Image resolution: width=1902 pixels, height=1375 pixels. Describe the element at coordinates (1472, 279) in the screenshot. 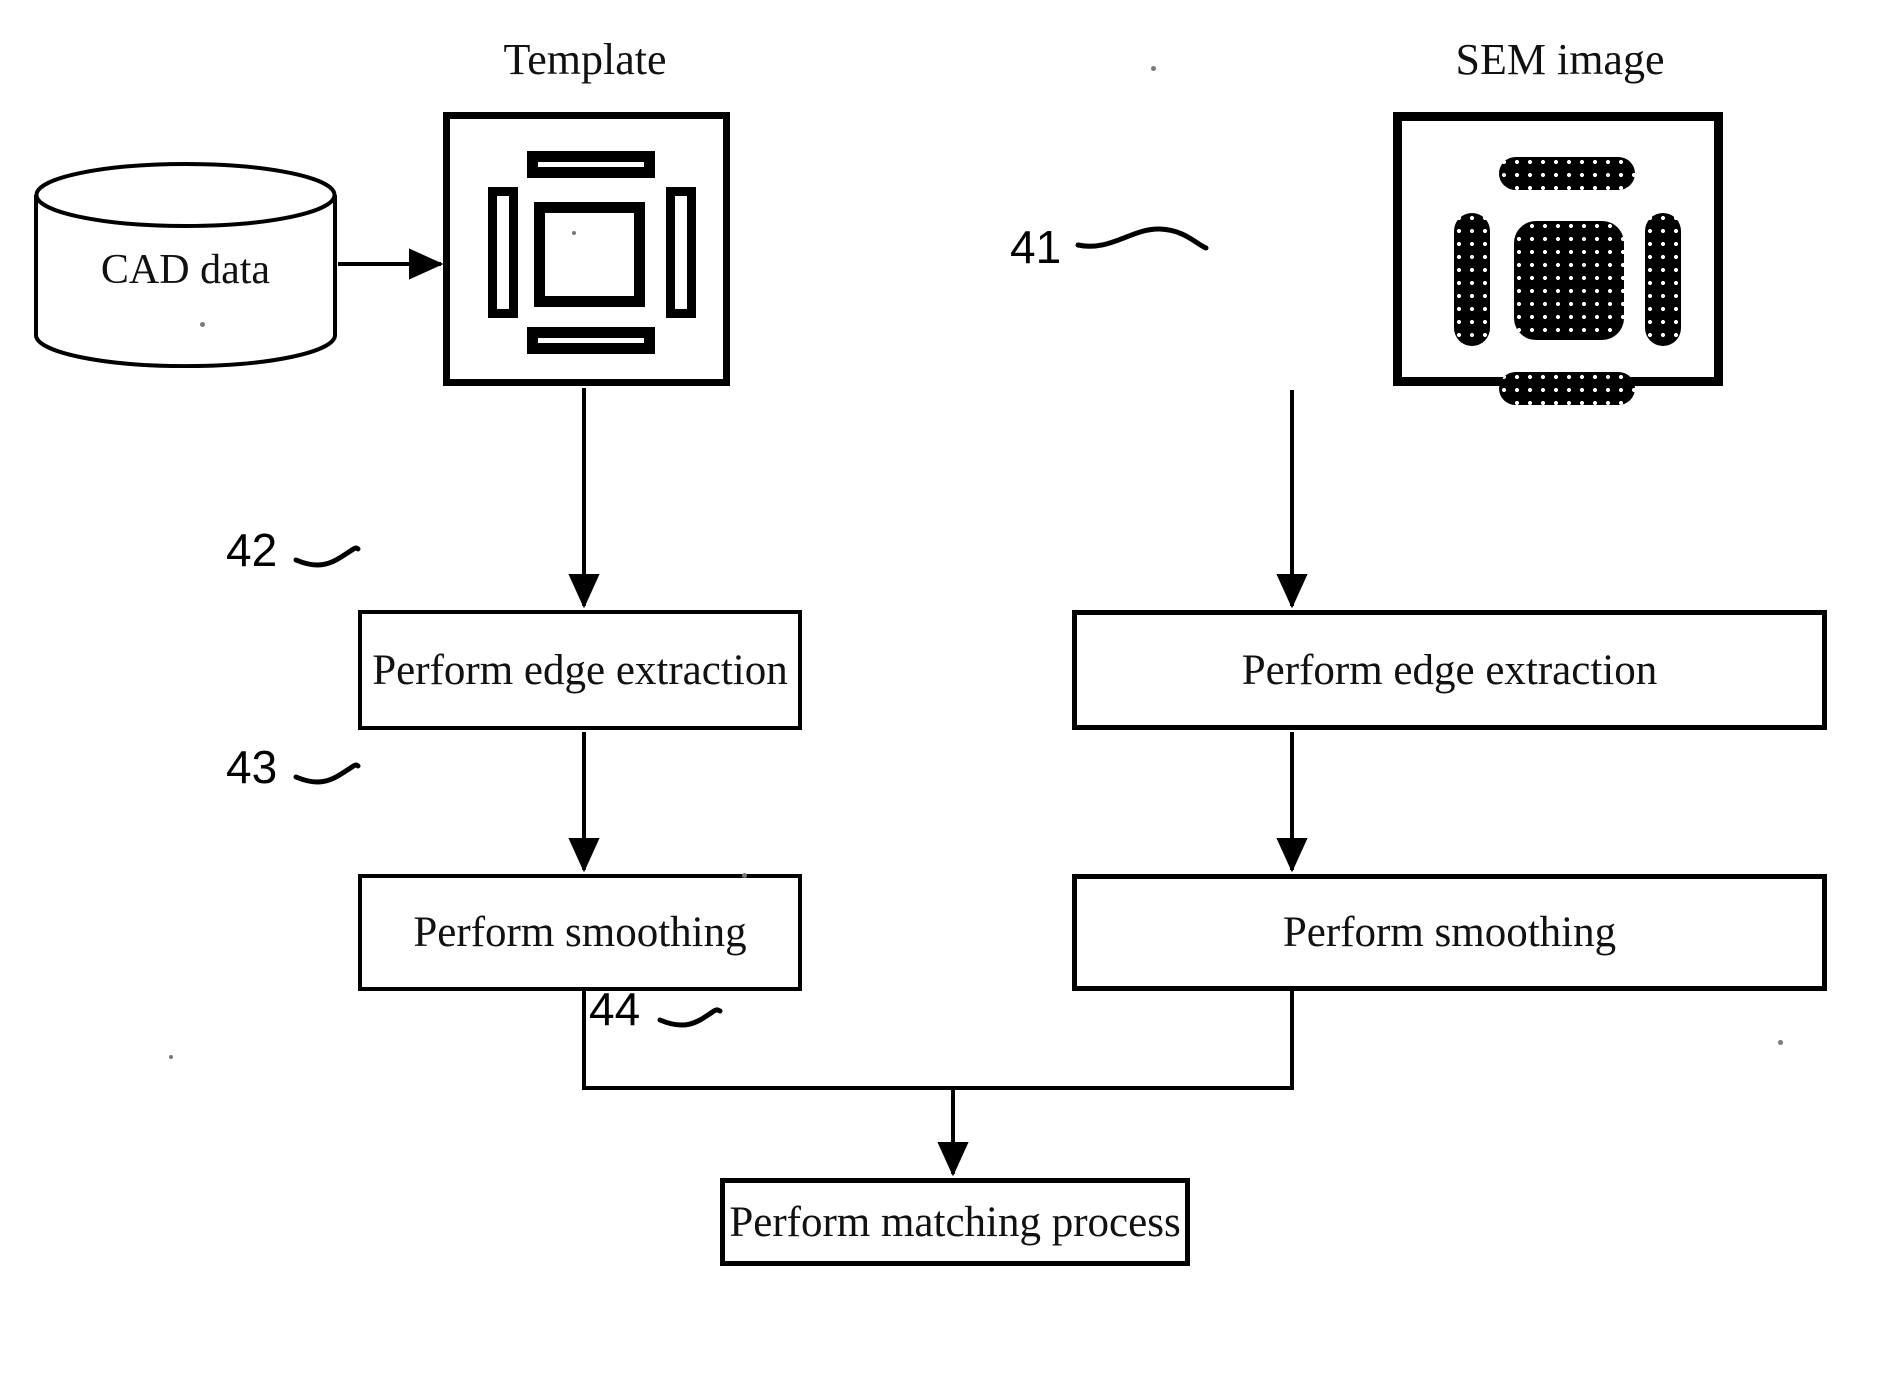

I see `sem-feature-left` at that location.